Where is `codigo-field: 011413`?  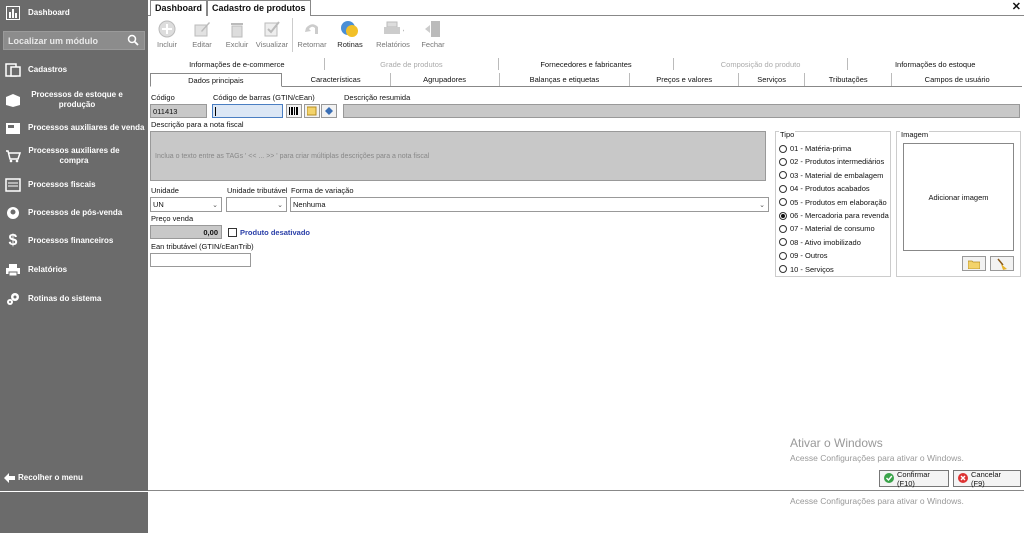
codigo-field: 011413 is located at coordinates (178, 111).